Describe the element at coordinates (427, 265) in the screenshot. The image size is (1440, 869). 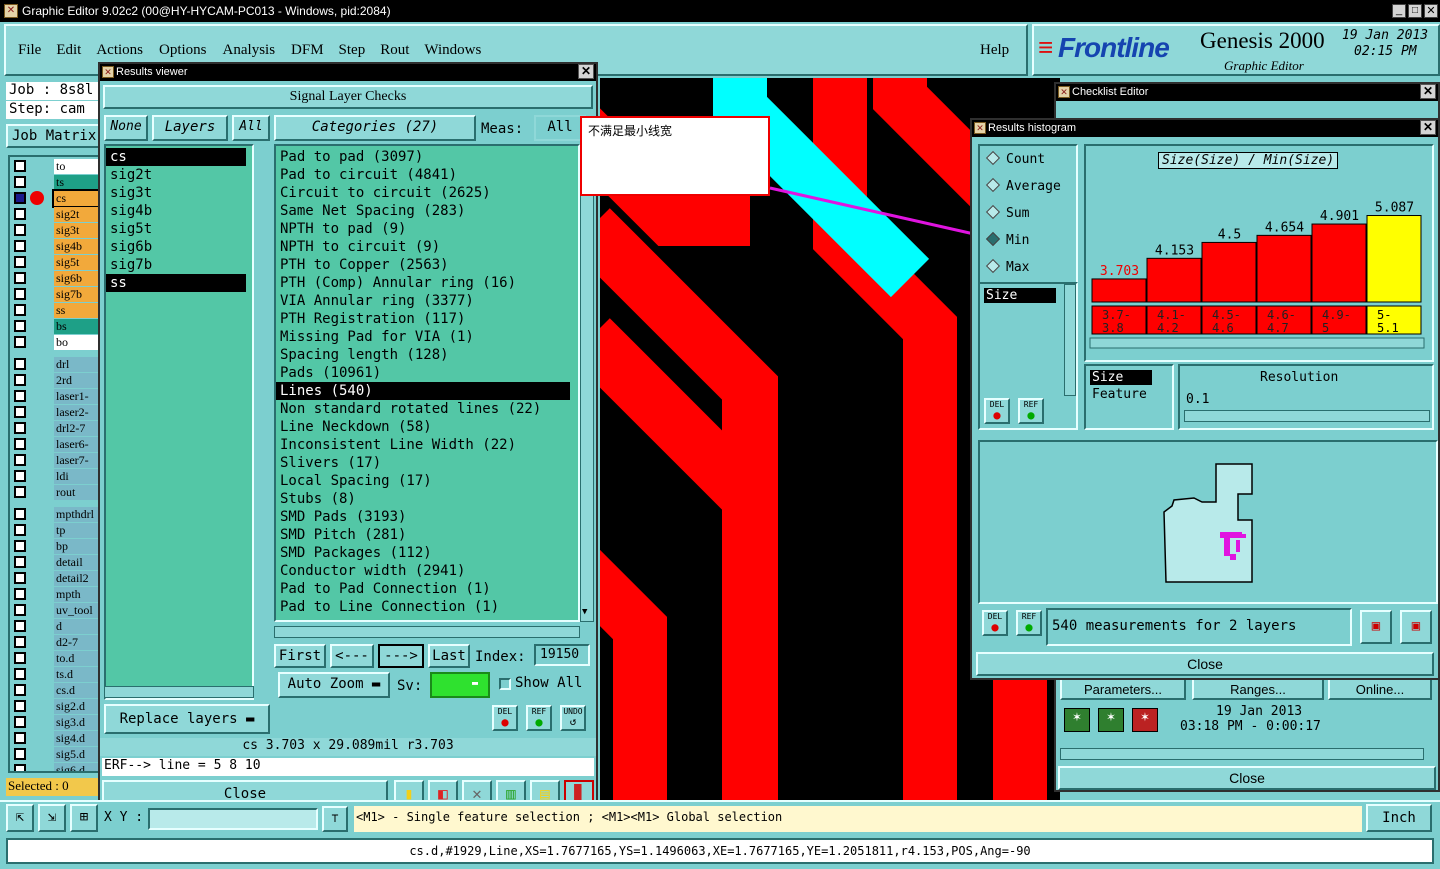
I see `category-item: PTH to Copper (2563)` at that location.